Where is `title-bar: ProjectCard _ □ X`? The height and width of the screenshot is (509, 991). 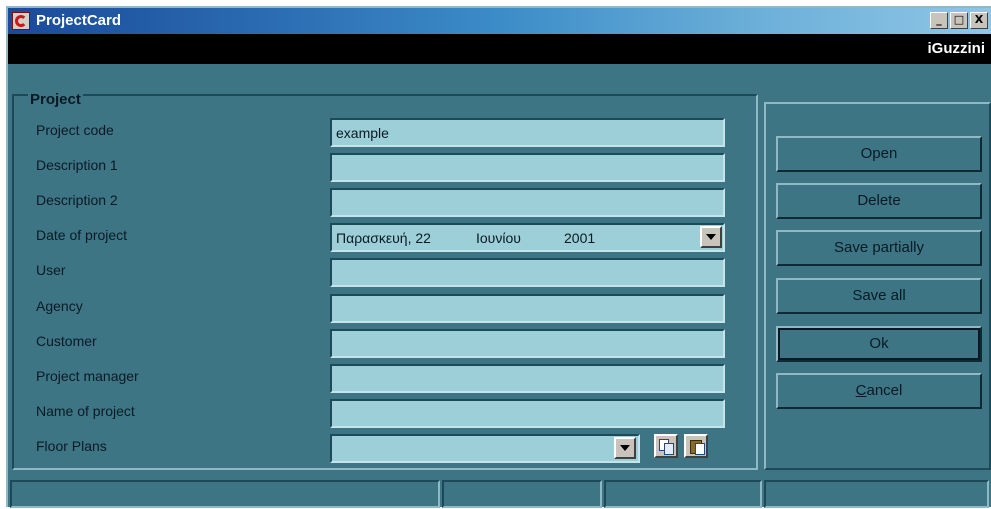 title-bar: ProjectCard _ □ X is located at coordinates (499, 21).